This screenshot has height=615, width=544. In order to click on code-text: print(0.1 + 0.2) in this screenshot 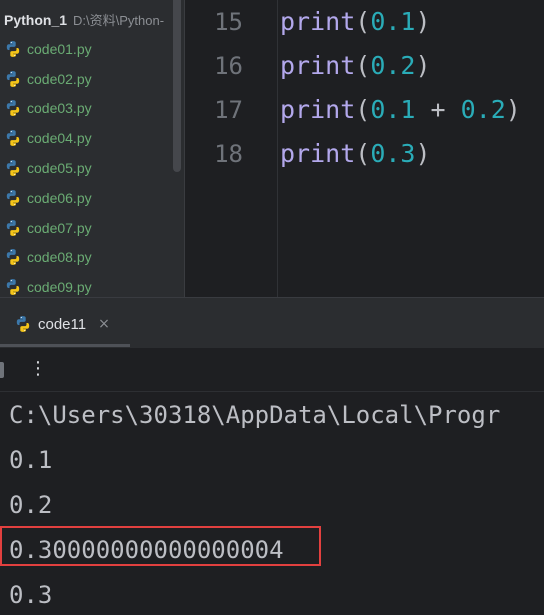, I will do `click(400, 110)`.